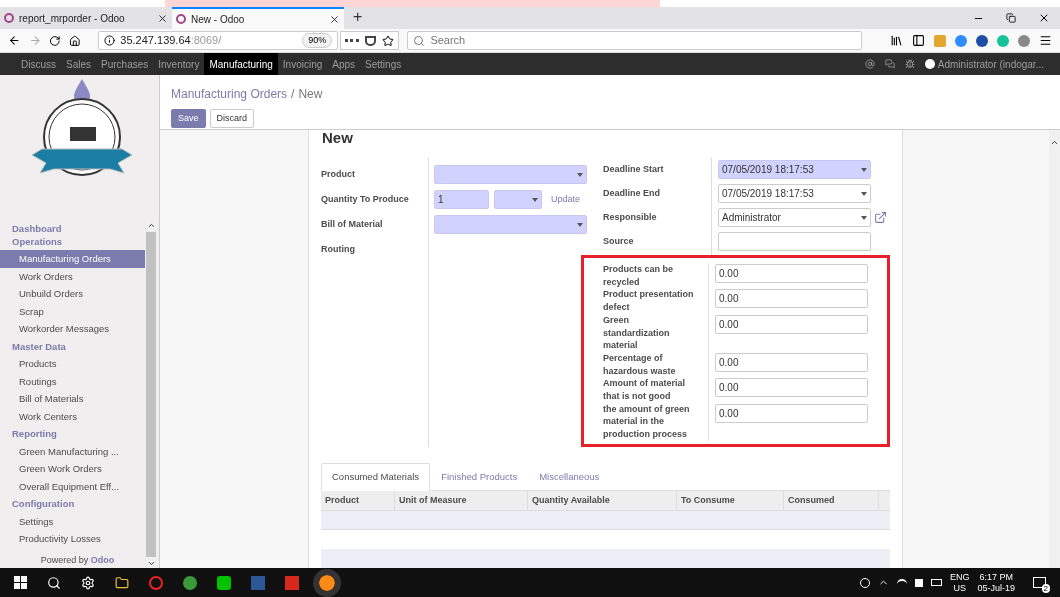 Image resolution: width=1060 pixels, height=597 pixels. I want to click on library-icon, so click(896, 40).